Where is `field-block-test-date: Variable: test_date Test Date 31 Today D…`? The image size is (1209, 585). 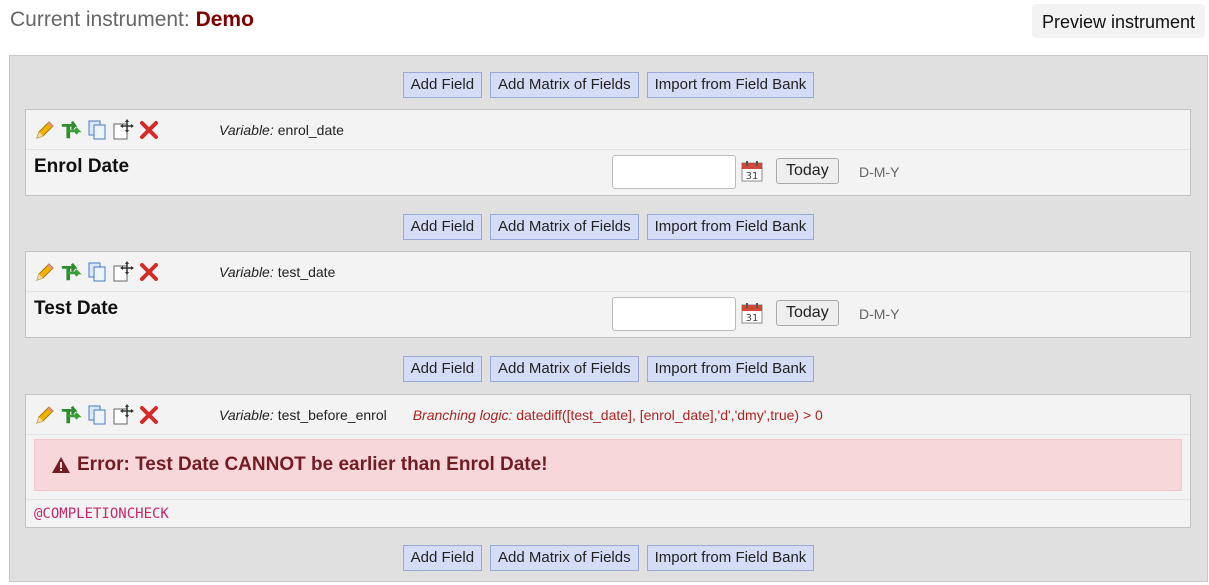 field-block-test-date: Variable: test_date Test Date 31 Today D… is located at coordinates (608, 294).